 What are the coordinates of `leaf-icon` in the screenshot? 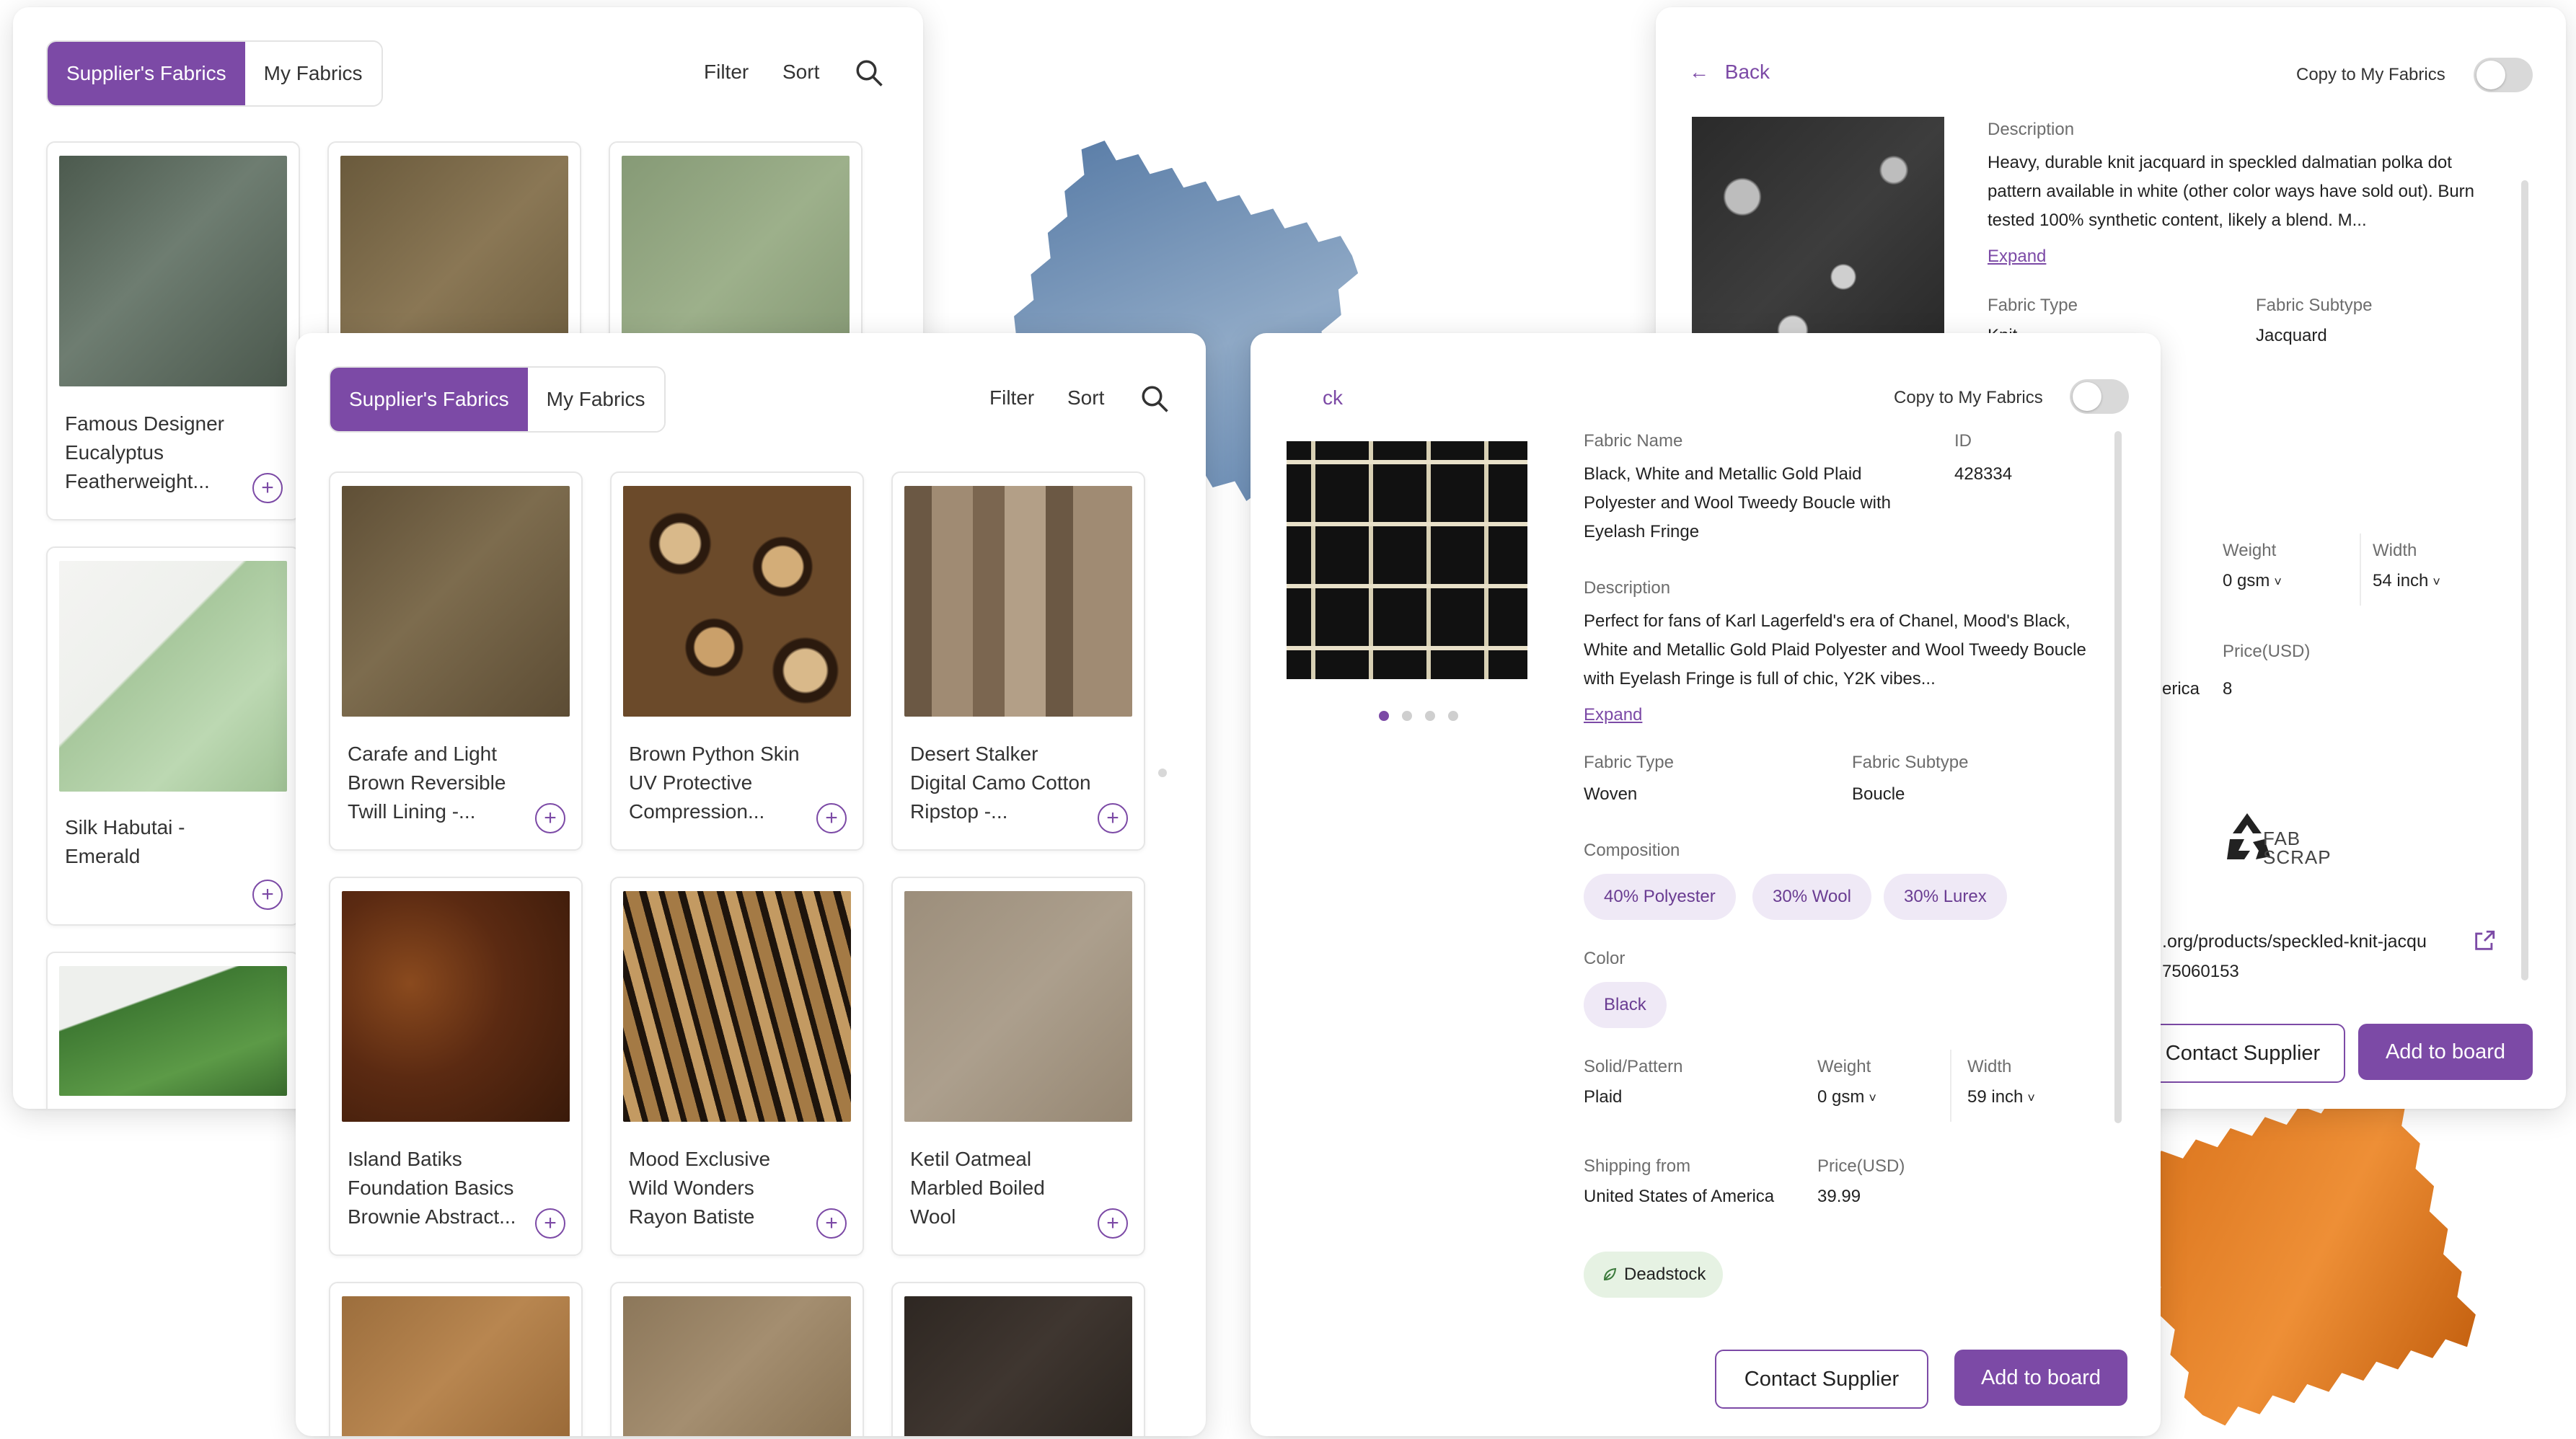 It's located at (1610, 1274).